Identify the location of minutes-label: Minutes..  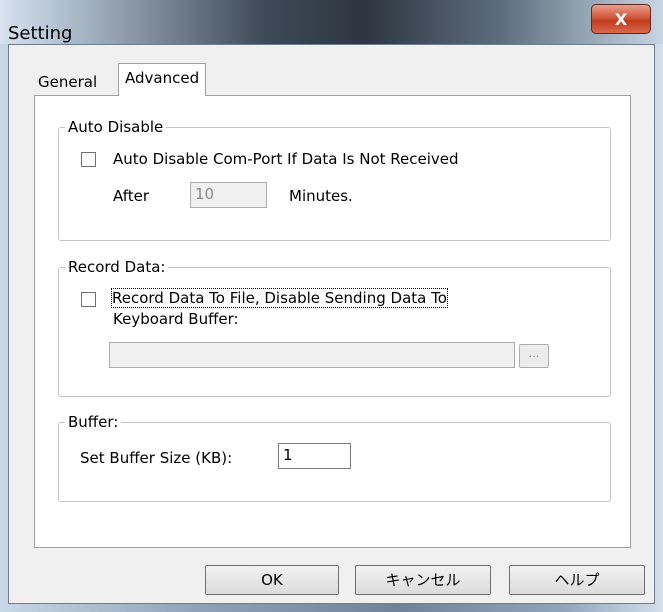
(321, 196).